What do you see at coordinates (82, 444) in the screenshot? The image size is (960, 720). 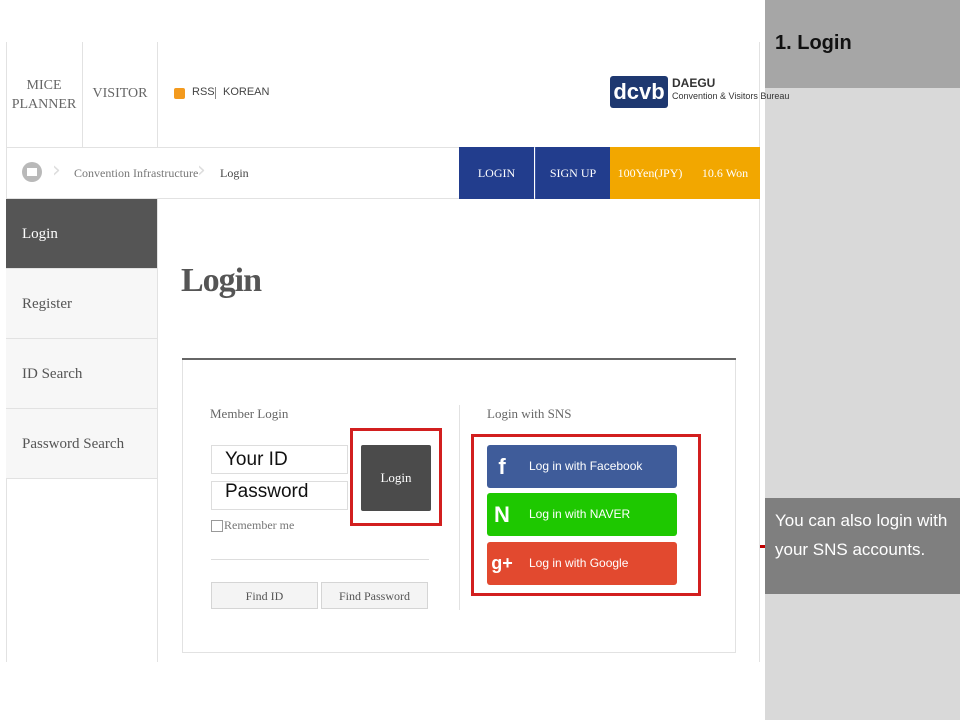 I see `sidebar-item-password-search: Password Search` at bounding box center [82, 444].